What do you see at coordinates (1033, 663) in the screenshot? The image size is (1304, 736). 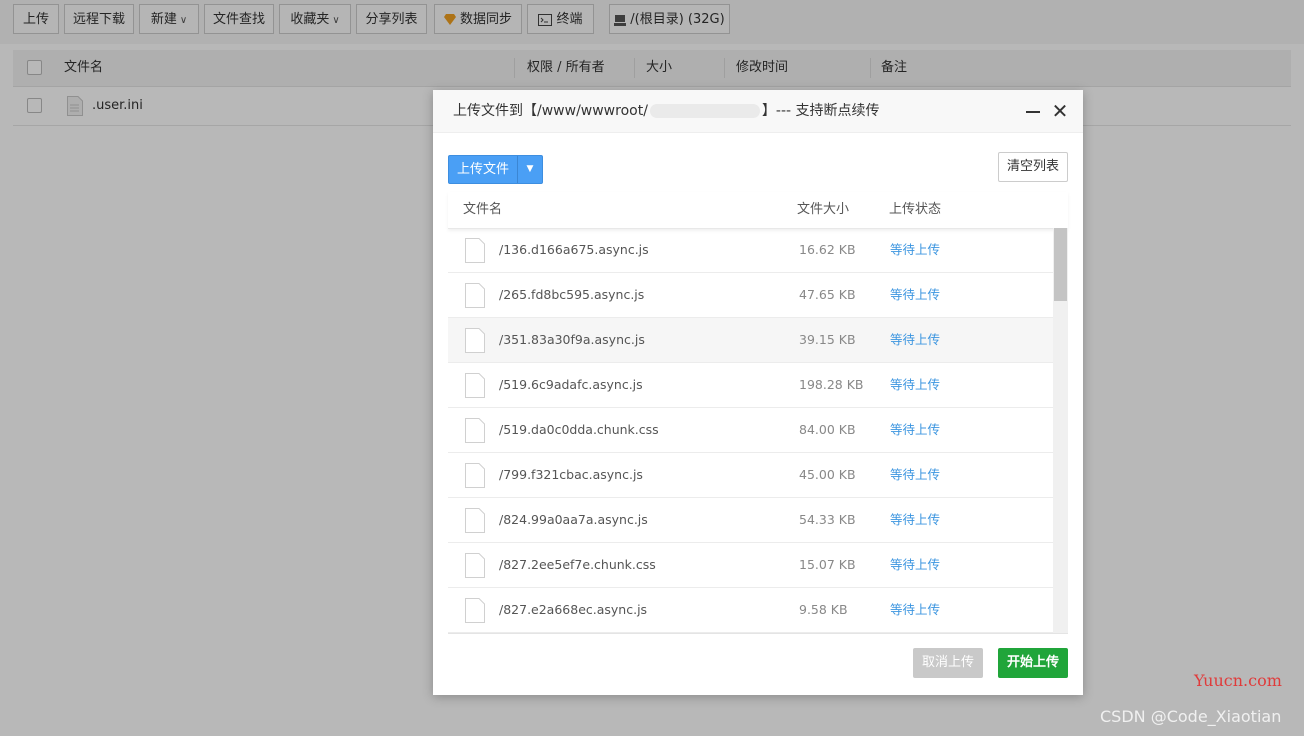 I see `start-upload-button: 开始上传` at bounding box center [1033, 663].